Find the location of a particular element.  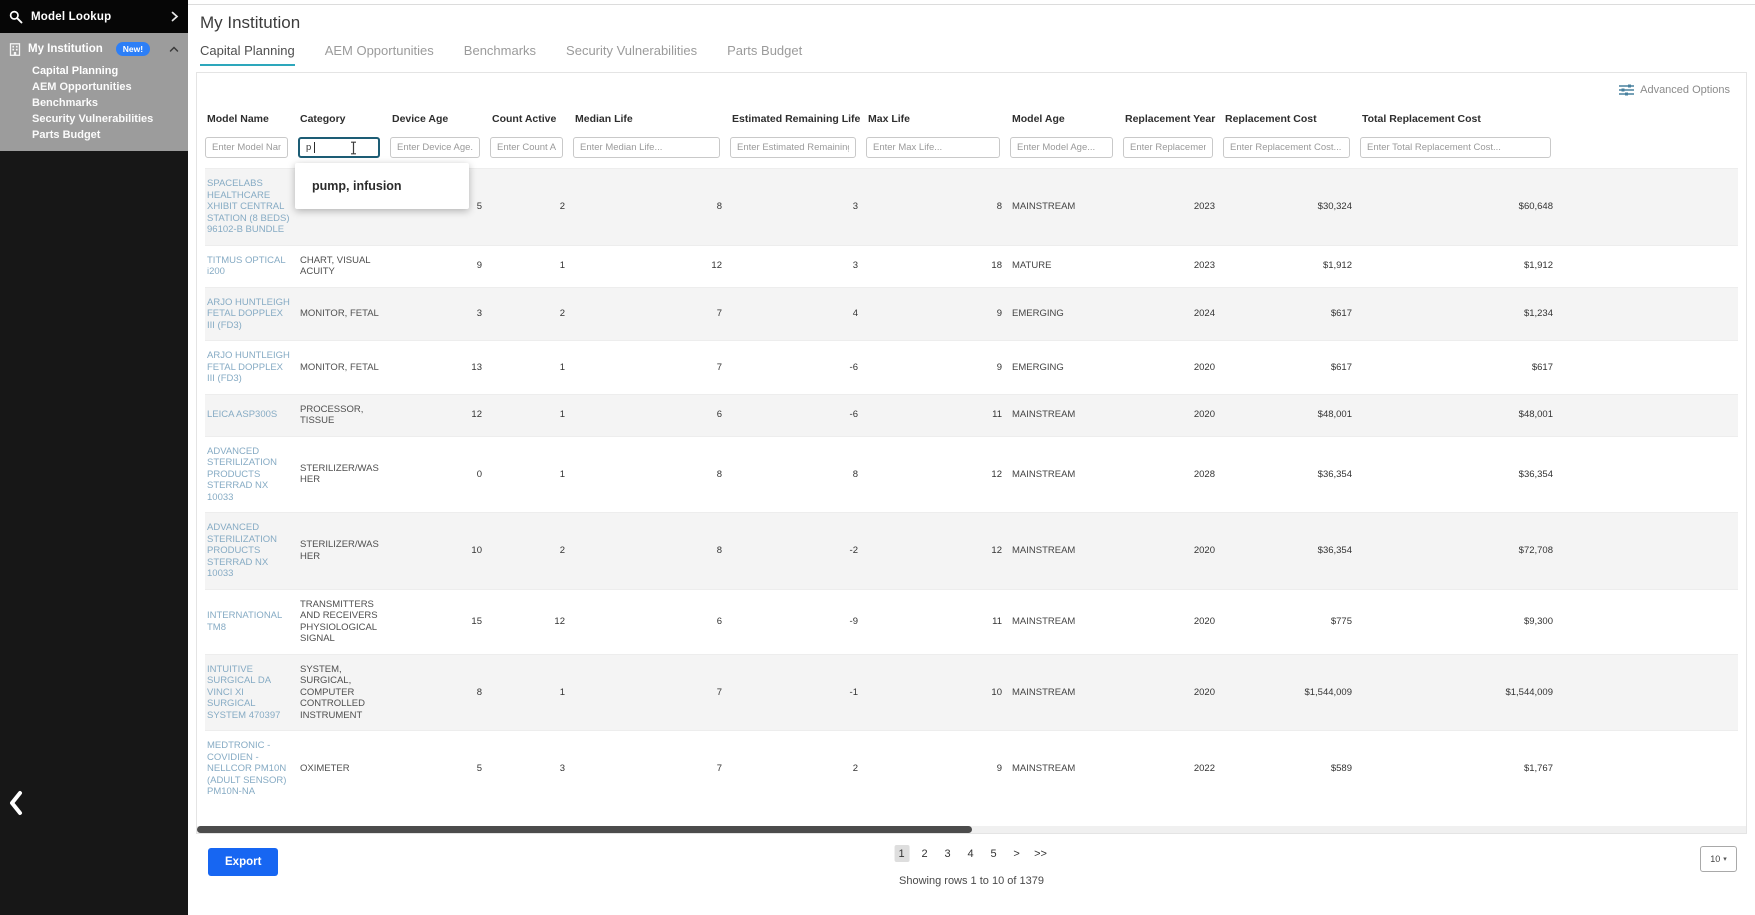

page-button-2: 2 is located at coordinates (924, 853).